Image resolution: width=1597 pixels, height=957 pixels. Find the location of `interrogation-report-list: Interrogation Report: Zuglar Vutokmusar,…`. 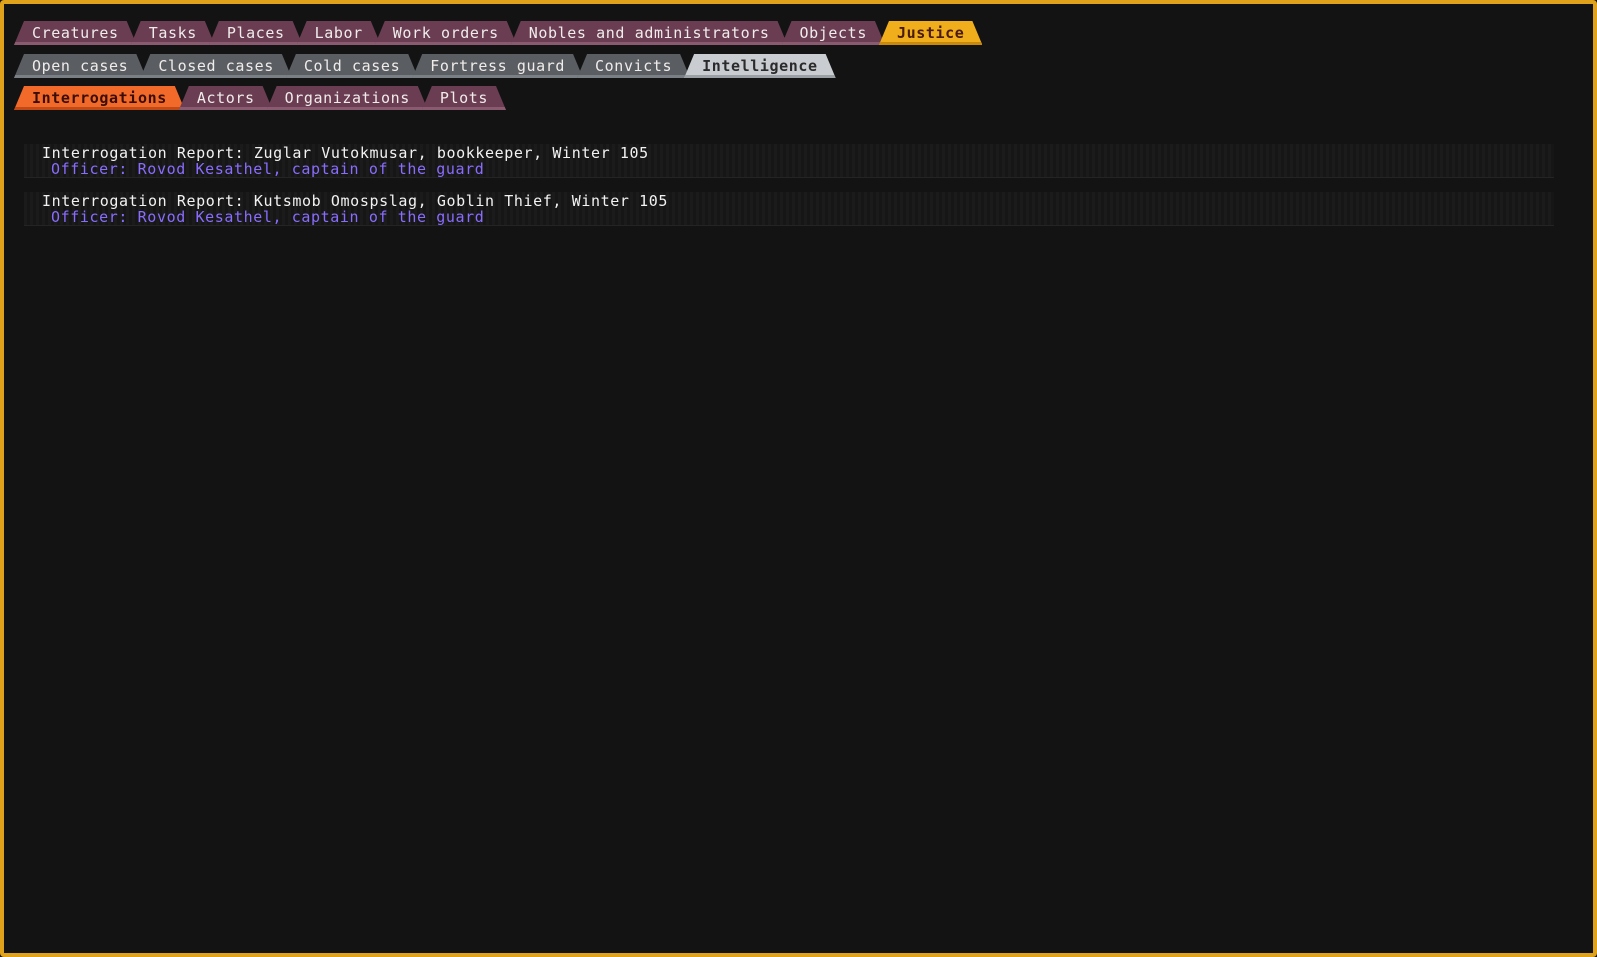

interrogation-report-list: Interrogation Report: Zuglar Vutokmusar,… is located at coordinates (789, 192).